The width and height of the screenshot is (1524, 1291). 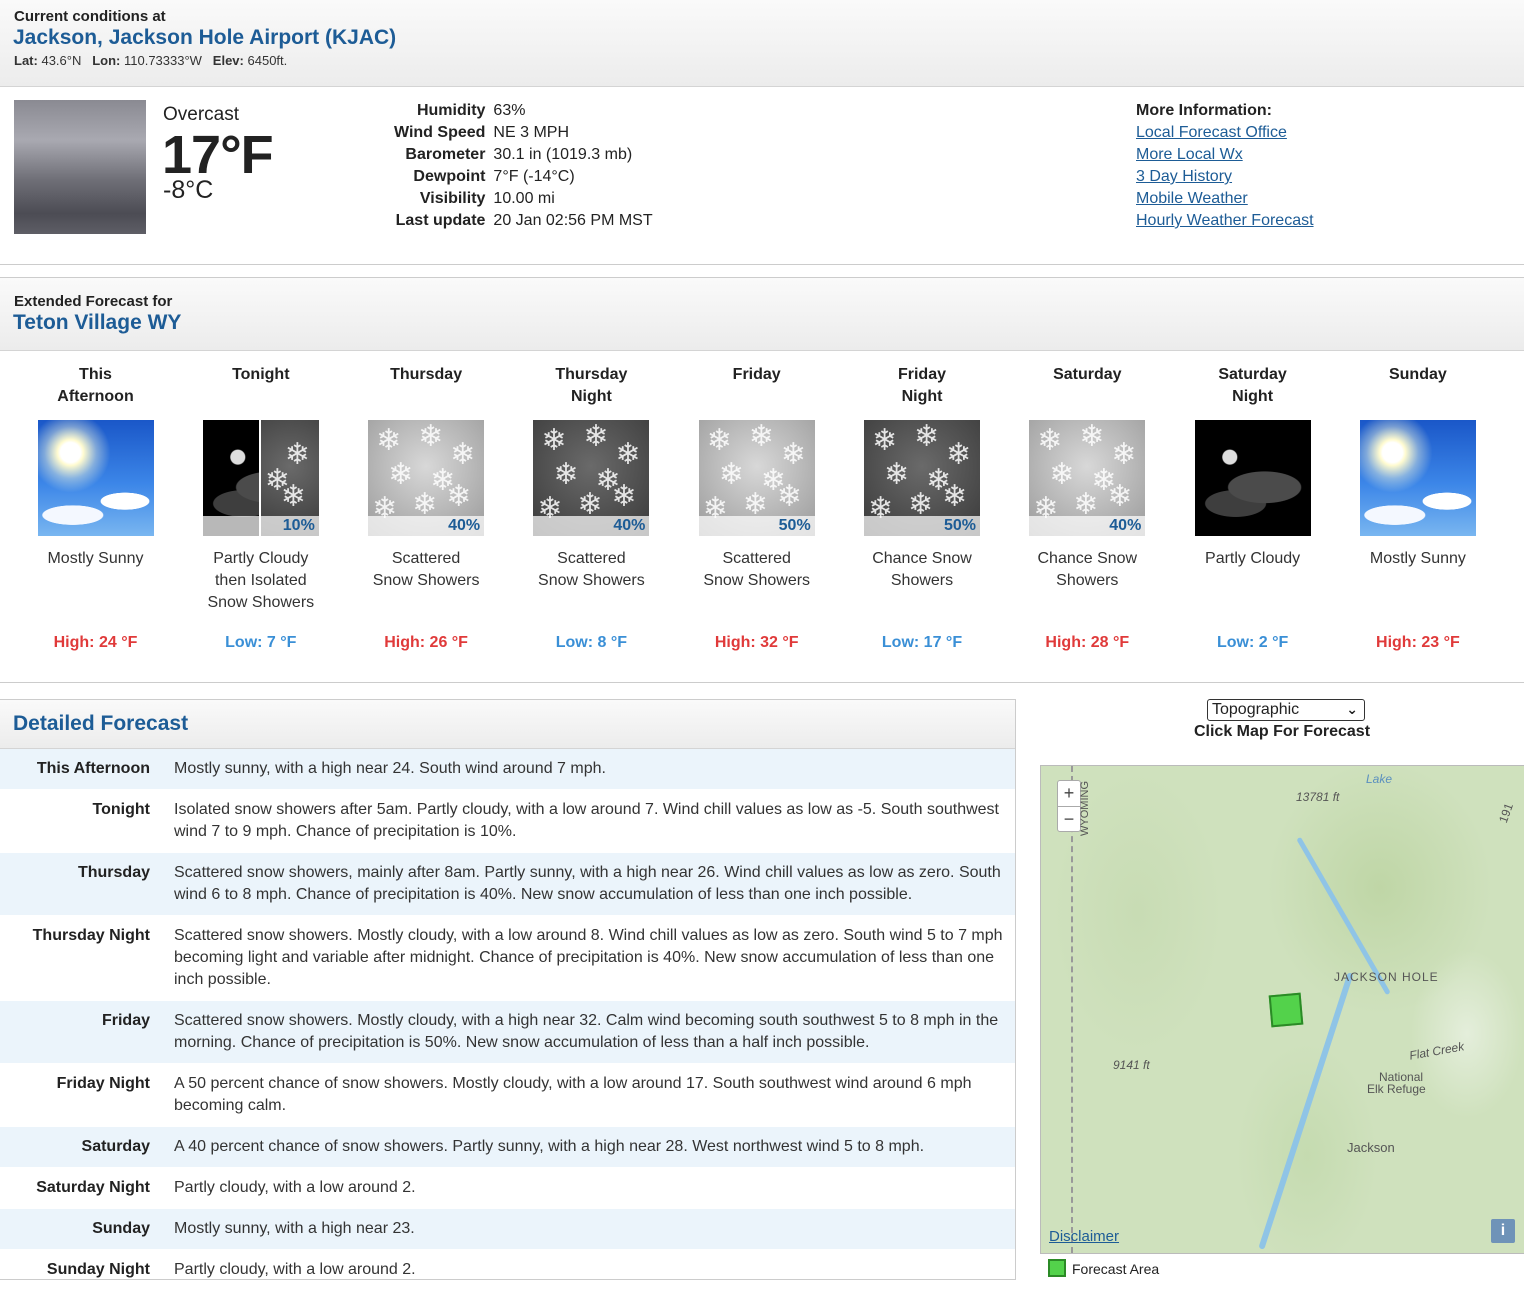 I want to click on short-desc-line: Showers, so click(x=1087, y=580).